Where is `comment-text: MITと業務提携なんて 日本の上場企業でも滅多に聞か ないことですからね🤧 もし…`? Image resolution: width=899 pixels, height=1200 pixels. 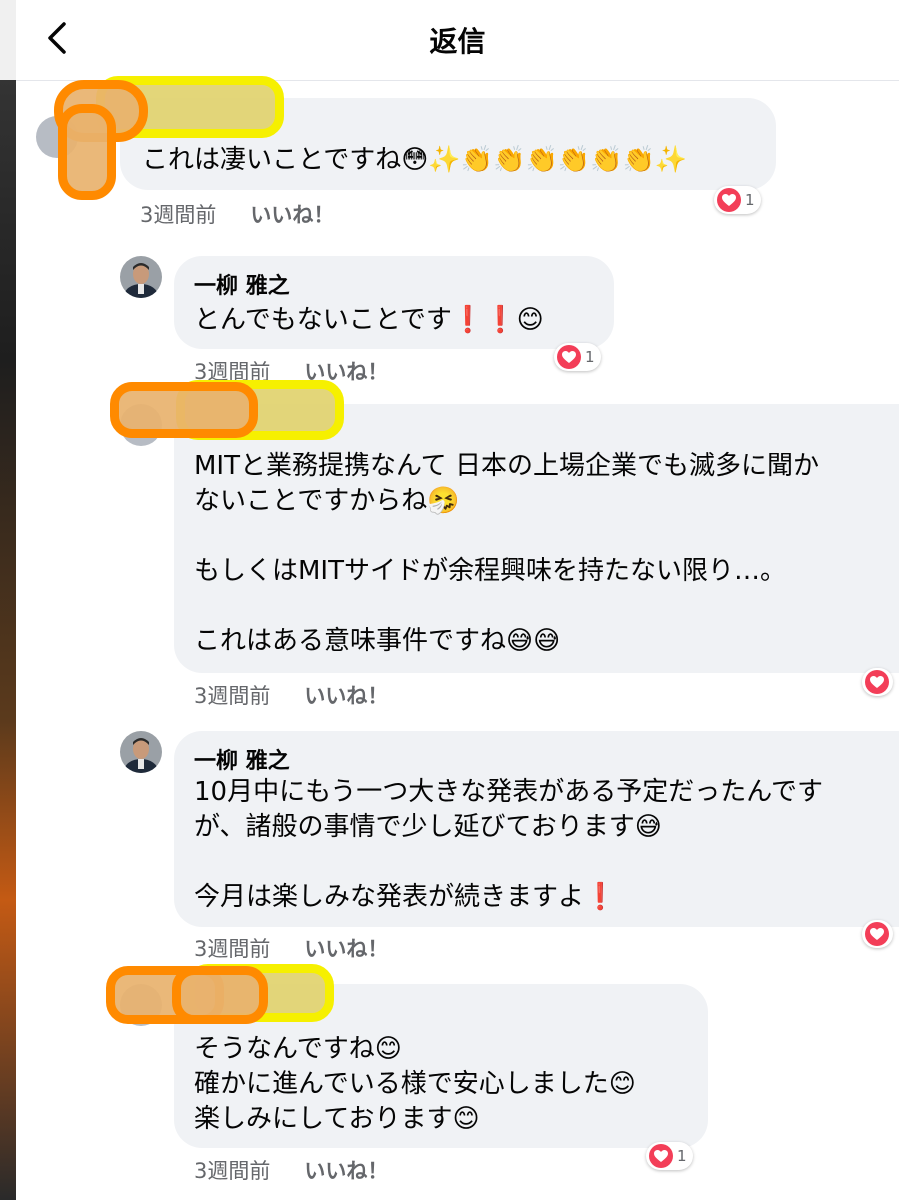 comment-text: MITと業務提携なんて 日本の上場企業でも滅多に聞か ないことですからね🤧 もし… is located at coordinates (506, 553).